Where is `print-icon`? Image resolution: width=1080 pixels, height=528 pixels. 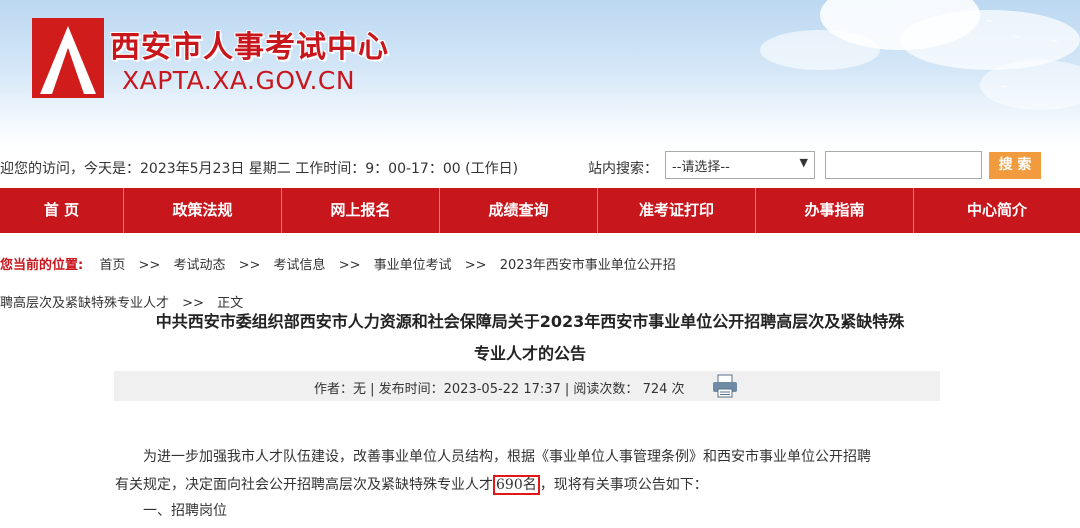
print-icon is located at coordinates (725, 386).